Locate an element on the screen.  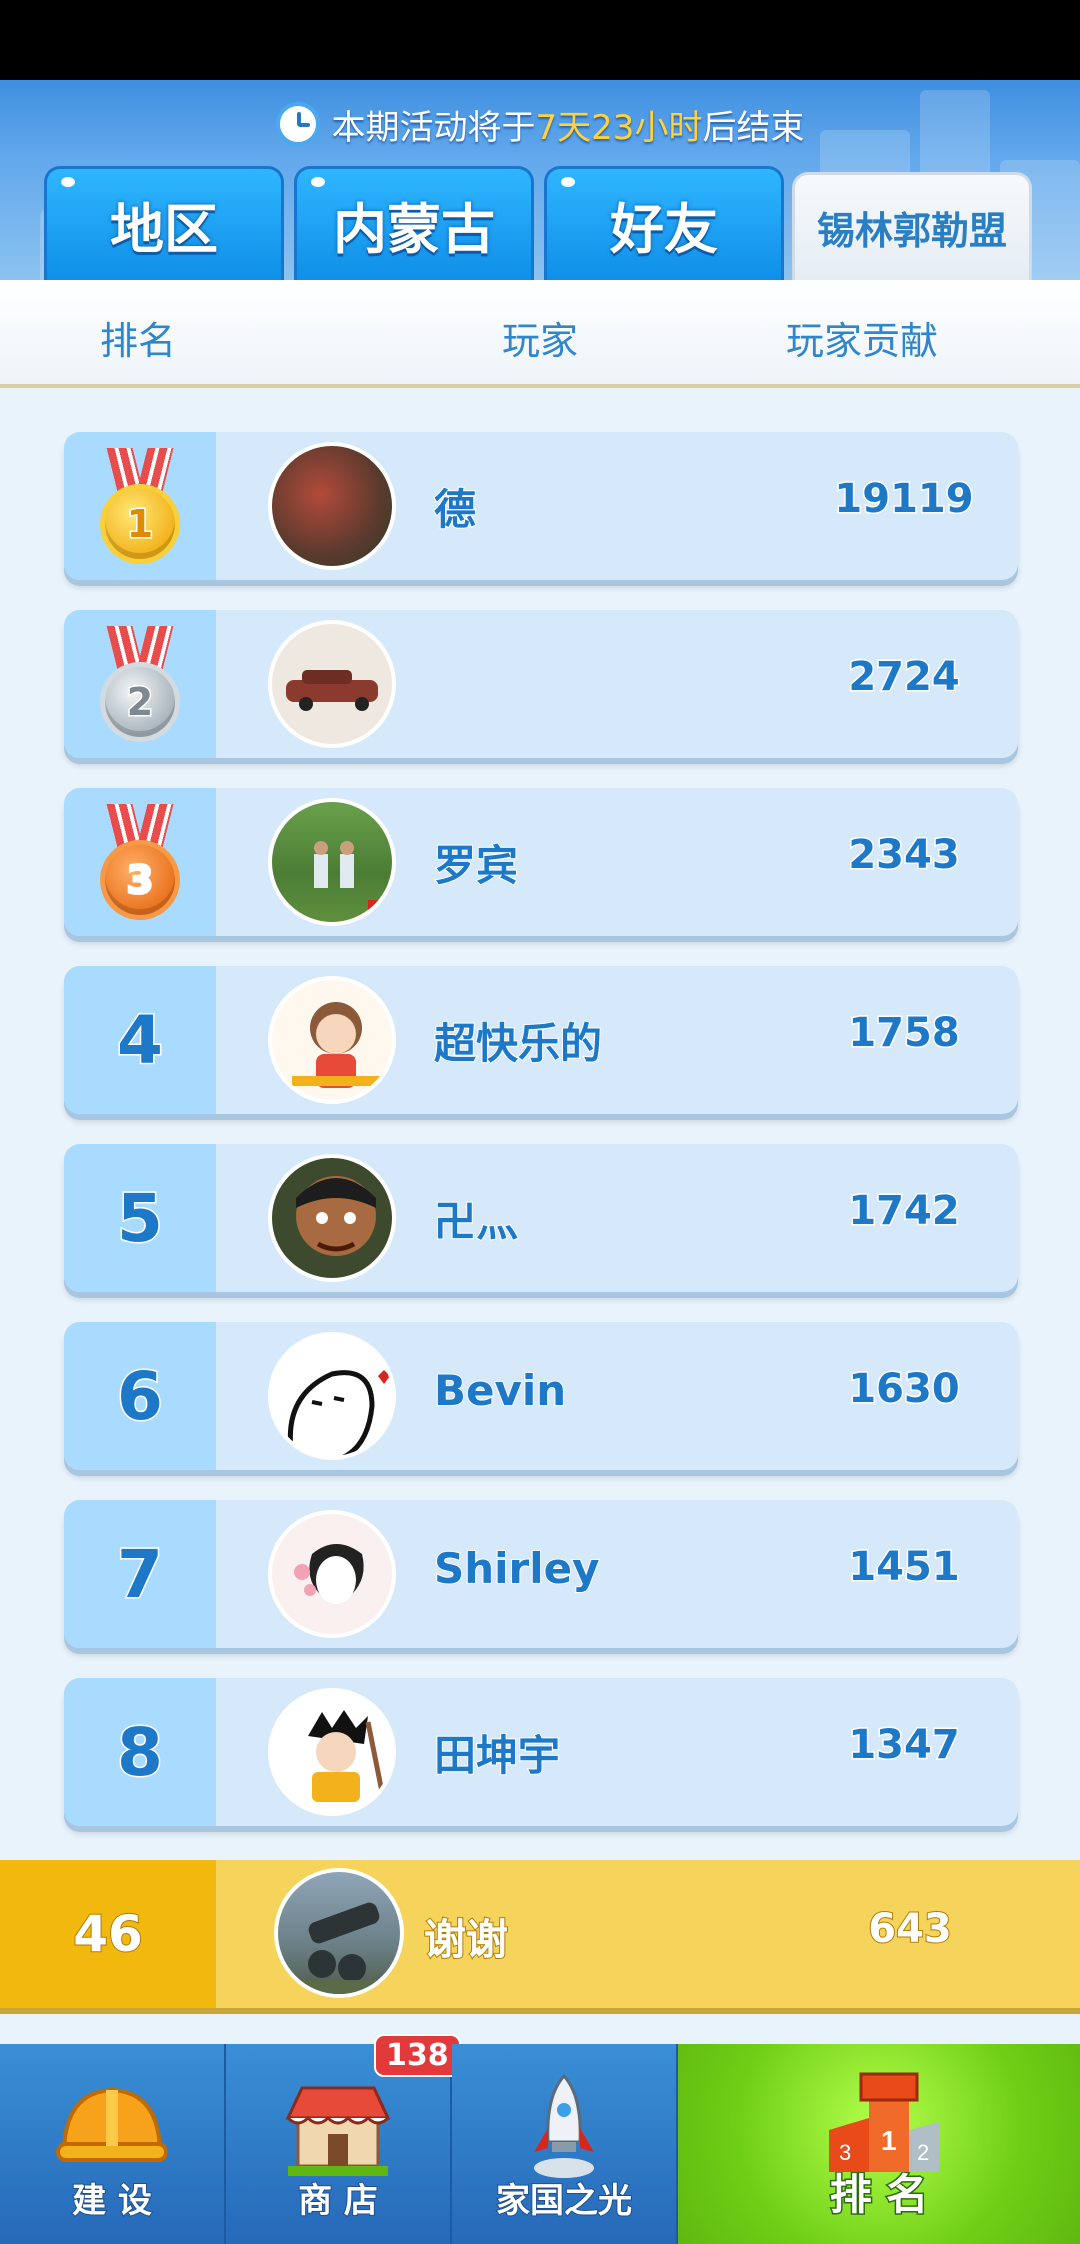
nav-build: 建 设 is located at coordinates (113, 2144).